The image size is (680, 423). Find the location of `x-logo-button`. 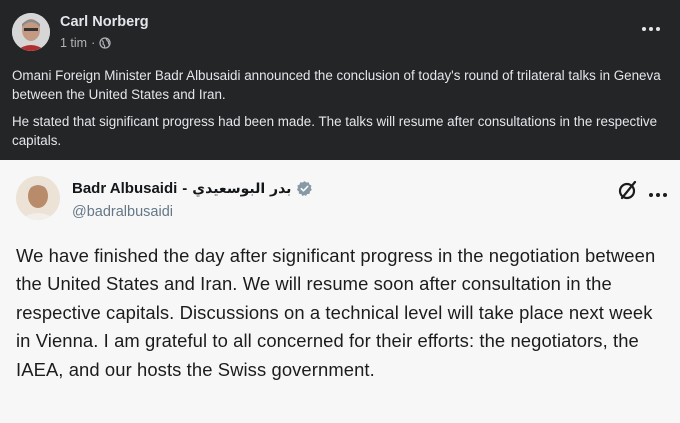

x-logo-button is located at coordinates (628, 190).